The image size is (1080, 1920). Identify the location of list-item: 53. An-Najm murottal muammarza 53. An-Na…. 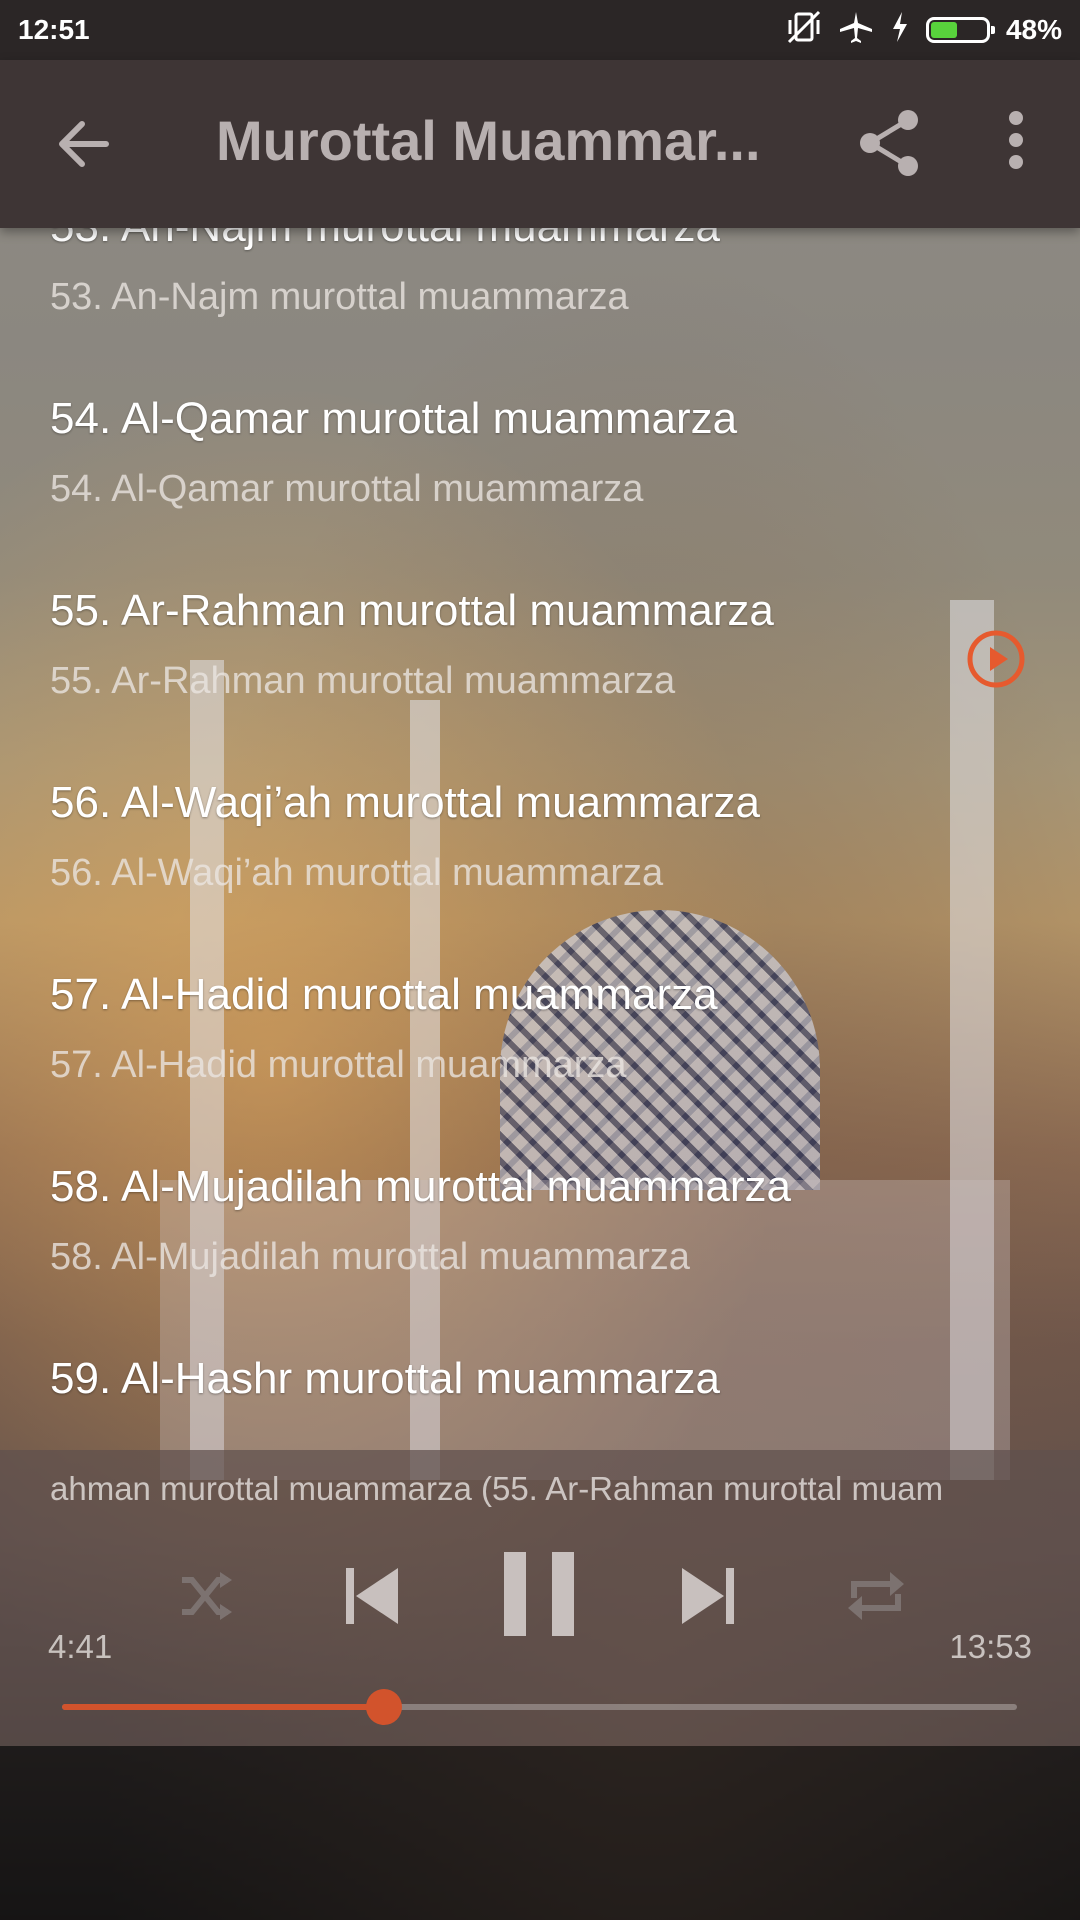
(540, 299).